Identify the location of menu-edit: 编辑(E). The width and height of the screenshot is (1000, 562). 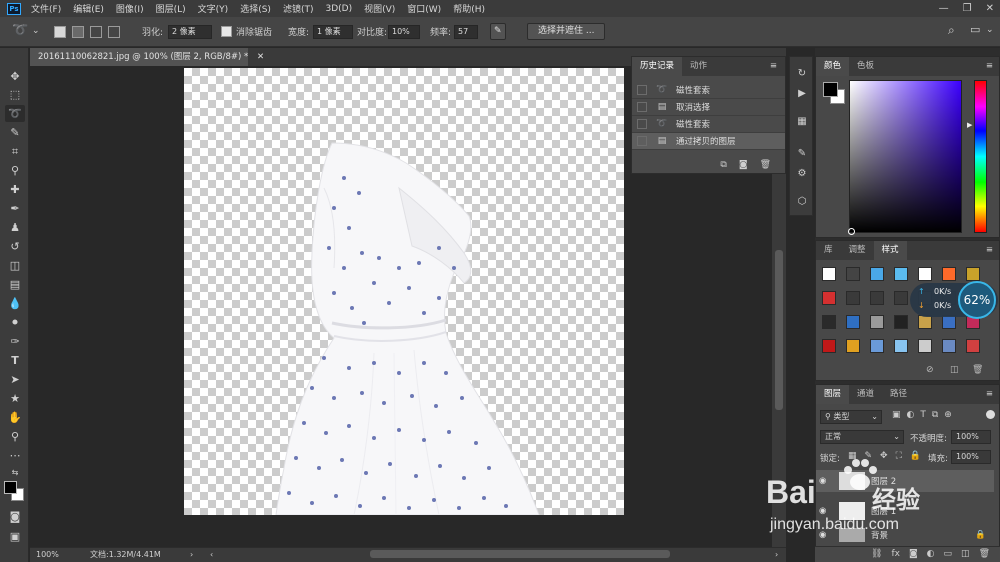
(90, 8).